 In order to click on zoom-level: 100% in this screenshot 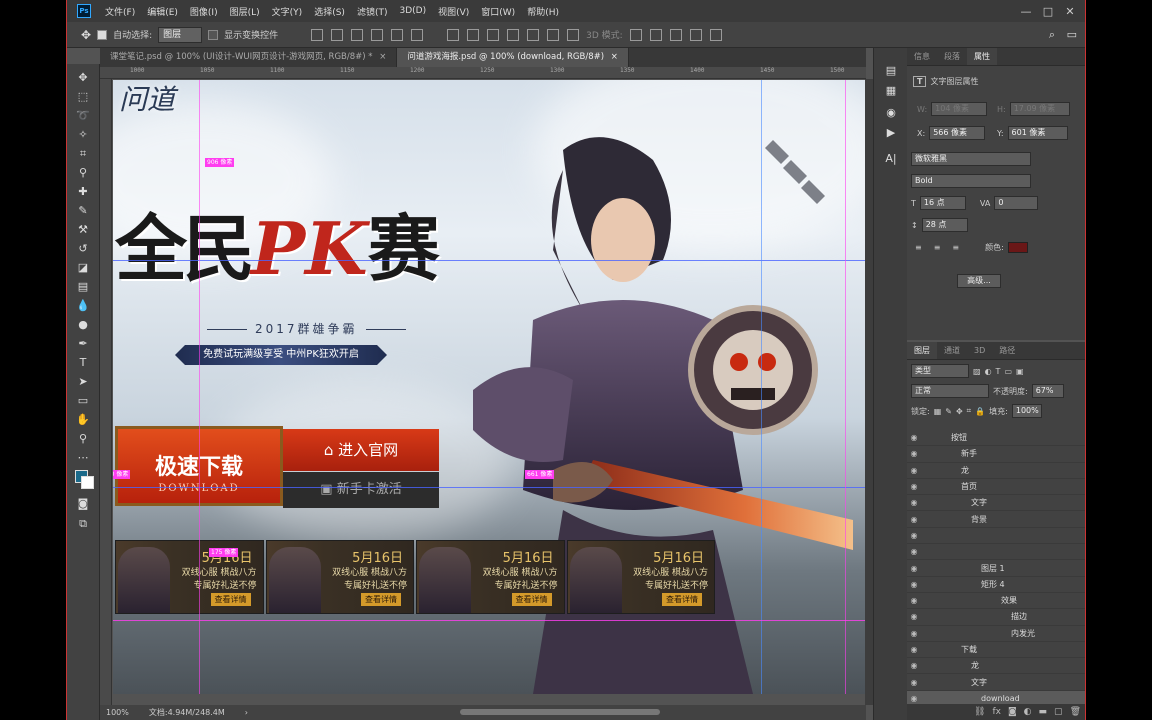, I will do `click(117, 712)`.